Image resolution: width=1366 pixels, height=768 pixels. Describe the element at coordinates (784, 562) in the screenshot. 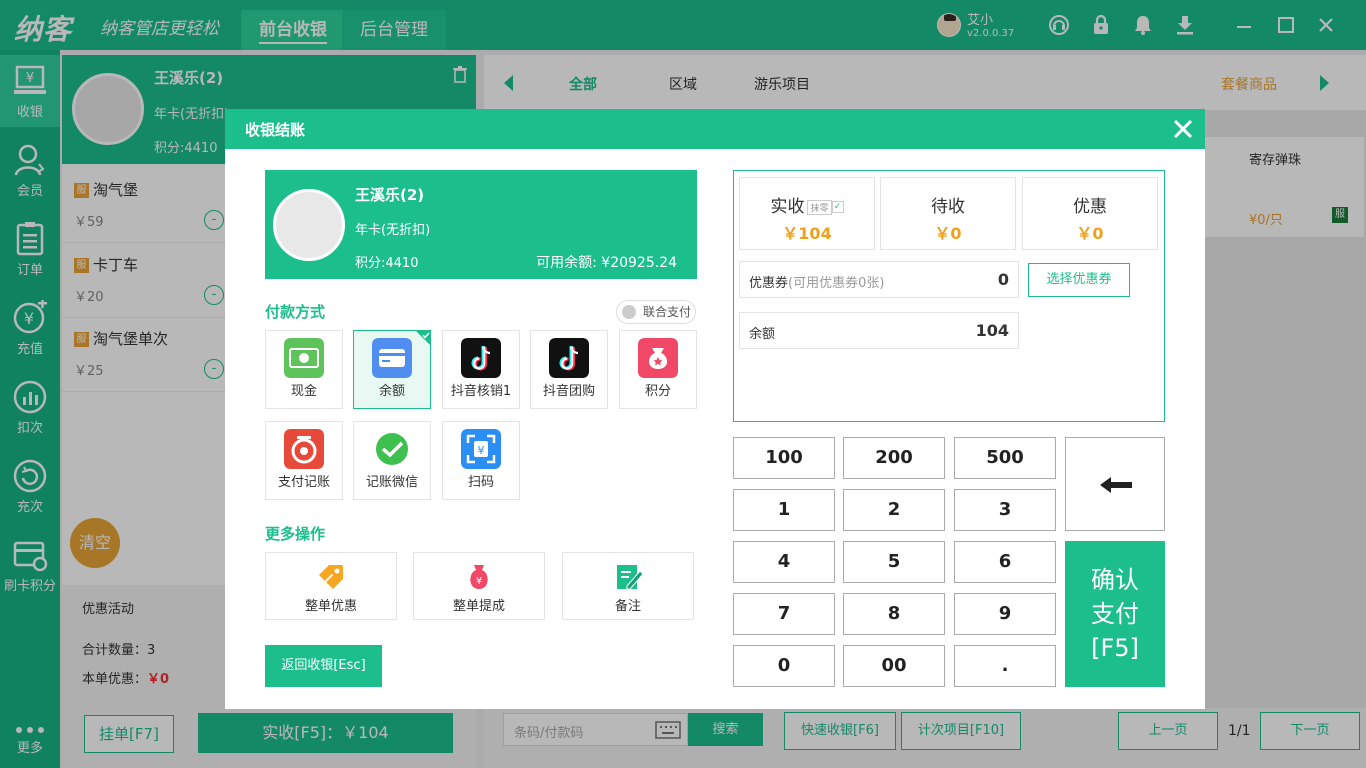

I see `key-4: 4` at that location.